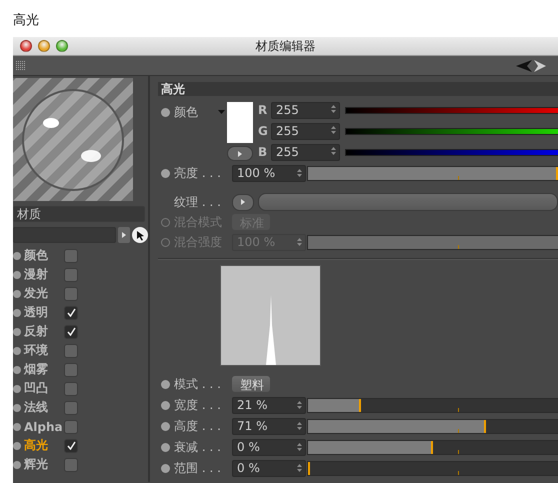 The height and width of the screenshot is (483, 558). What do you see at coordinates (251, 384) in the screenshot?
I see `dropdown: 塑料` at bounding box center [251, 384].